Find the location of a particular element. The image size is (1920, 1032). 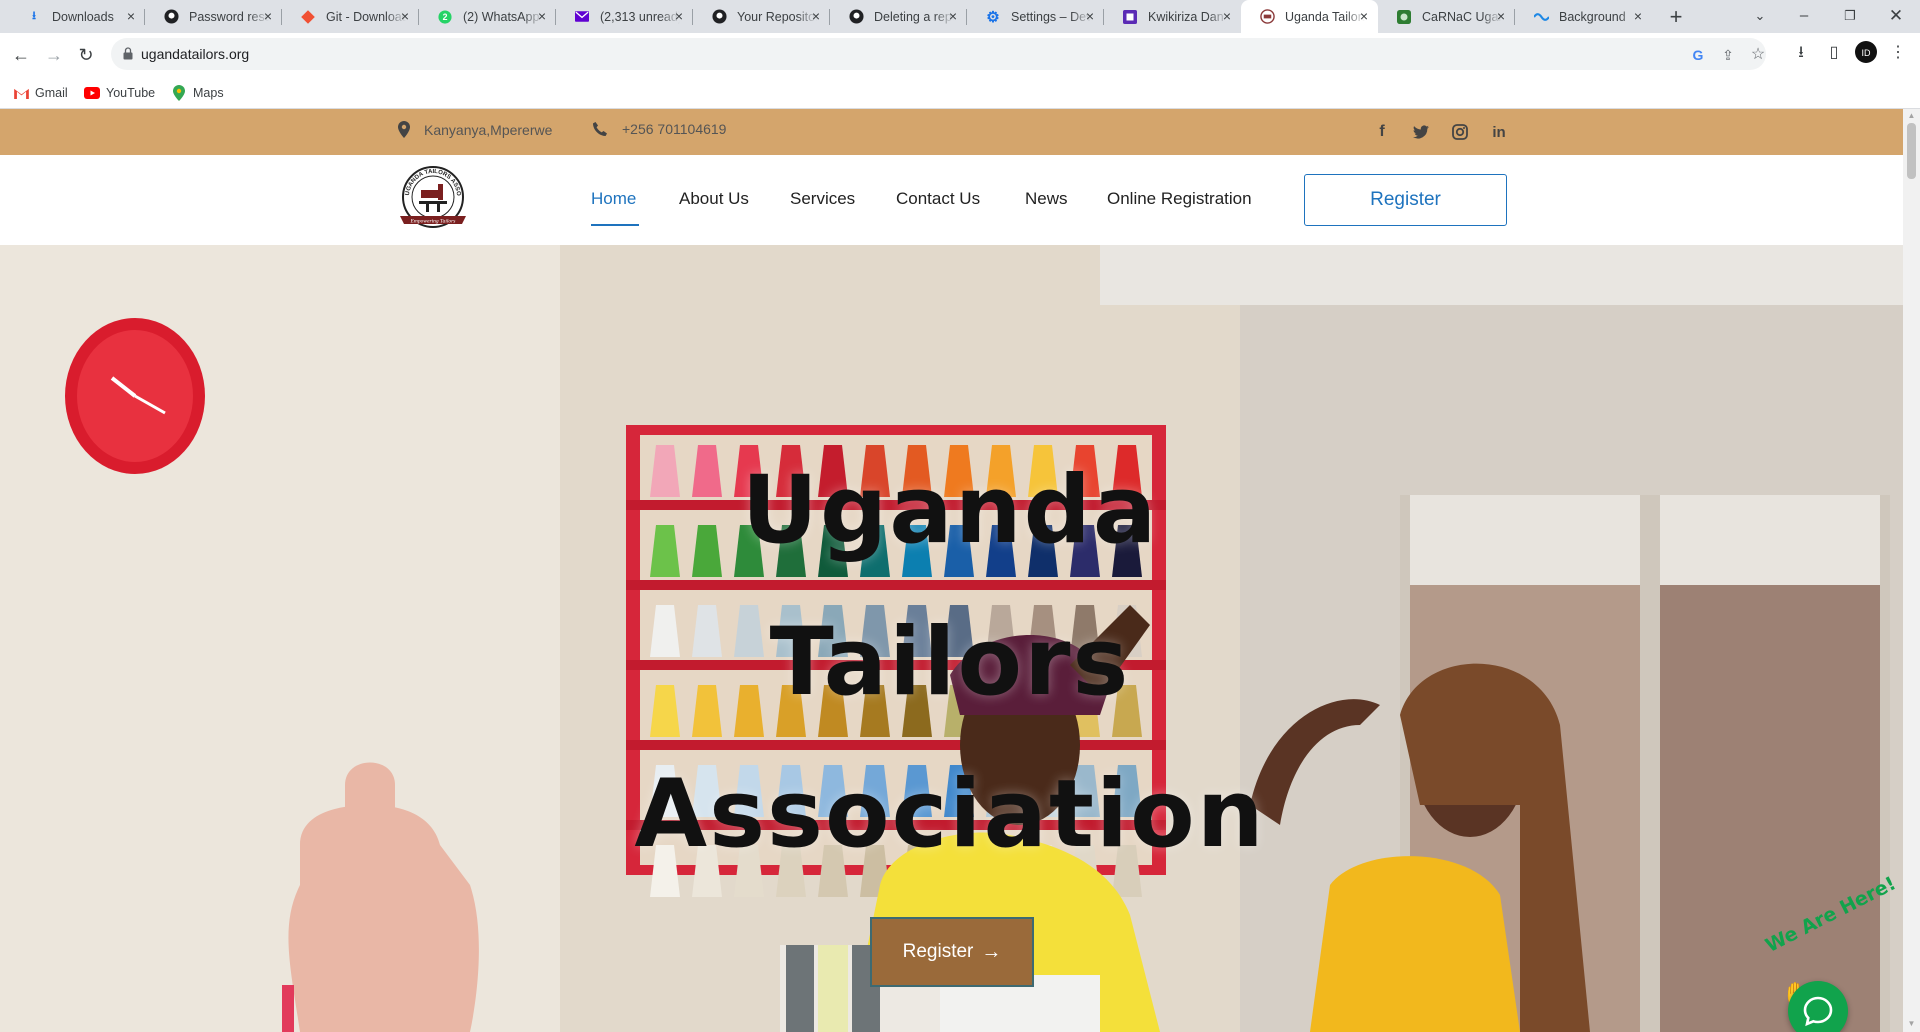

scrollbar-thumb is located at coordinates (1911, 151).